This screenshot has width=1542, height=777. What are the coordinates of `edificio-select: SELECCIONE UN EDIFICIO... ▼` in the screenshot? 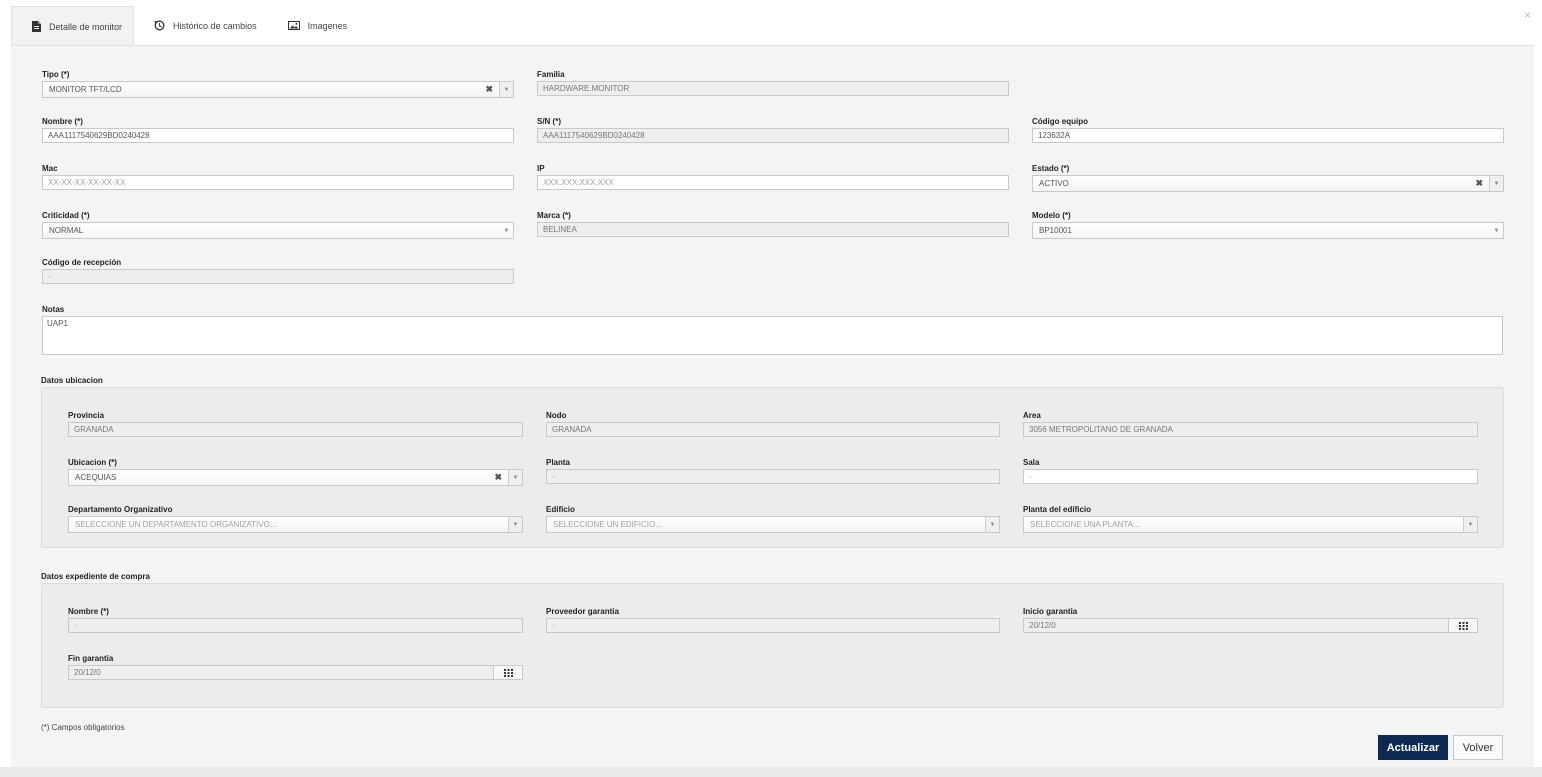 It's located at (773, 524).